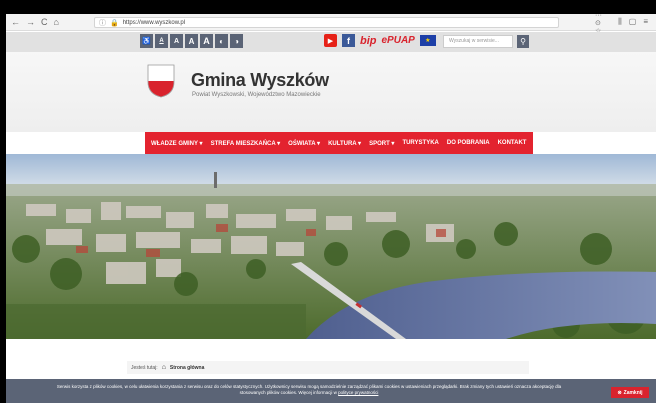 The image size is (656, 403). I want to click on sidebar-icon: ▢, so click(633, 22).